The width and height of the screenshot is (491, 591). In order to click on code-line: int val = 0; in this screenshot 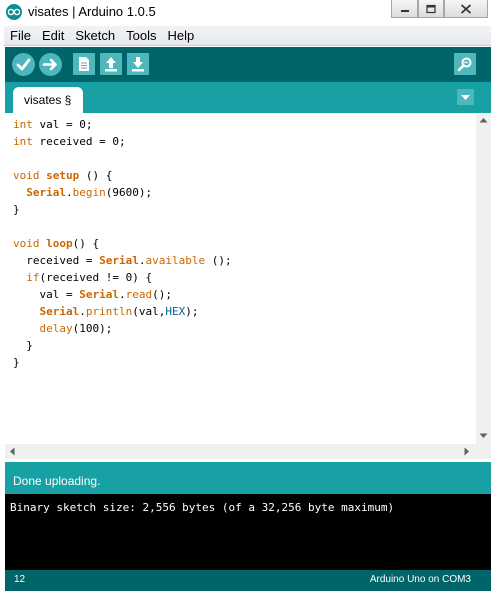, I will do `click(52, 124)`.